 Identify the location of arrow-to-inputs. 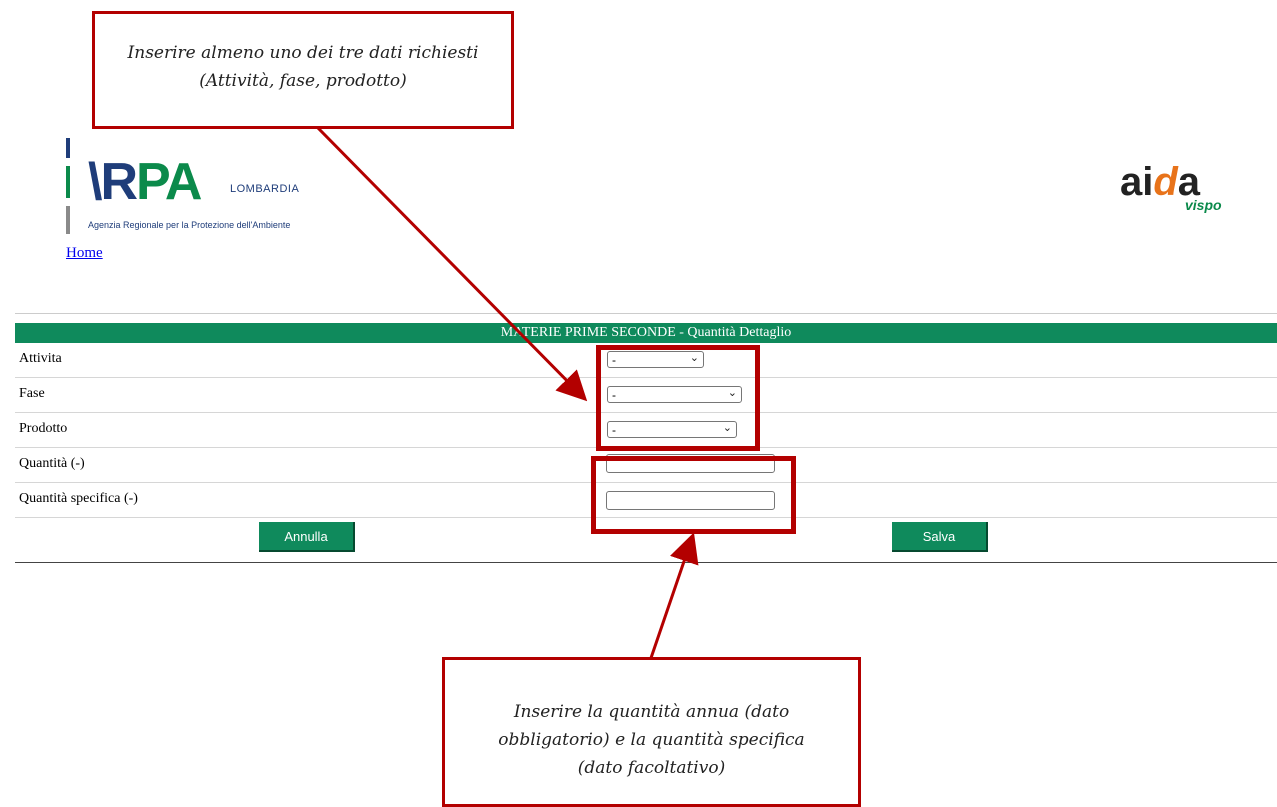
(674, 595).